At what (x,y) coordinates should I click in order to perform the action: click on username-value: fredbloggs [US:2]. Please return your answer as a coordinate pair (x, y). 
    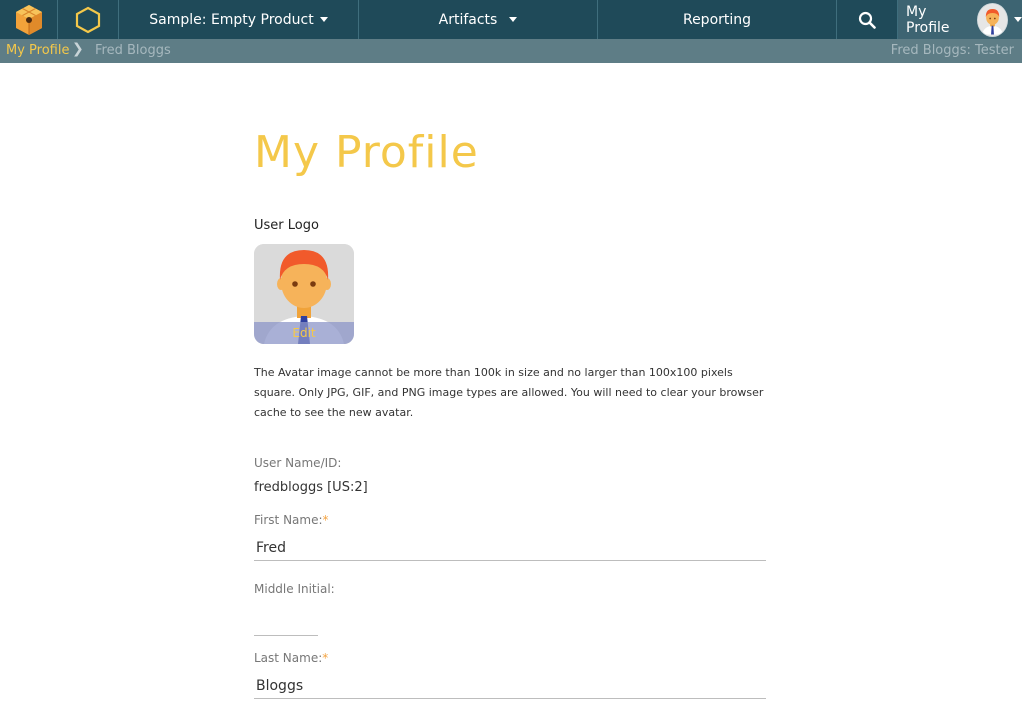
    Looking at the image, I should click on (311, 487).